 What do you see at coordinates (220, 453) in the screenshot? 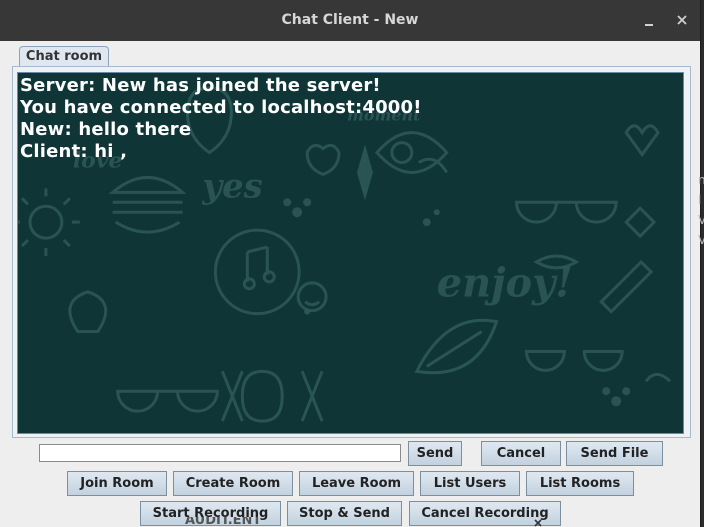
I see `message-input` at bounding box center [220, 453].